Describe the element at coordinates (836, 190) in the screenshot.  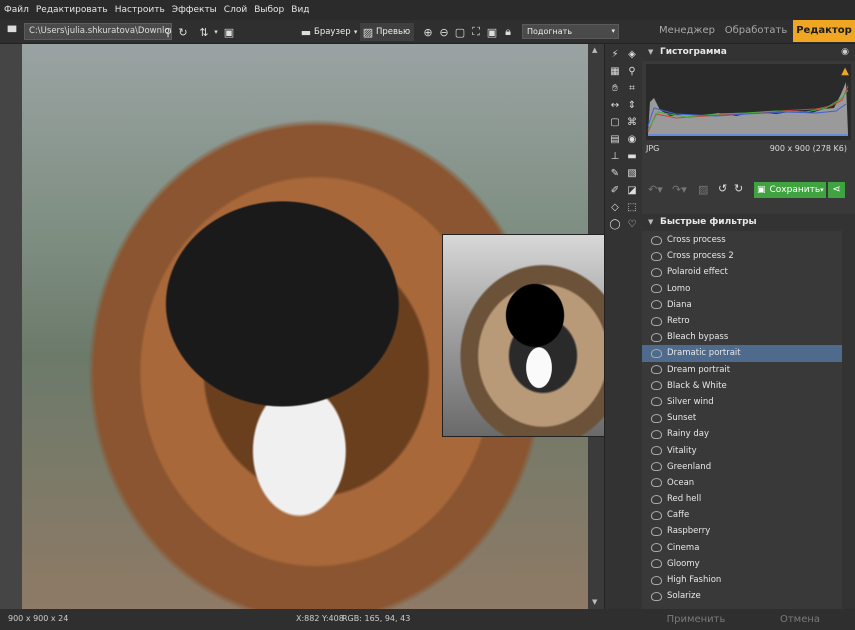
I see `share-button: ⋖` at that location.